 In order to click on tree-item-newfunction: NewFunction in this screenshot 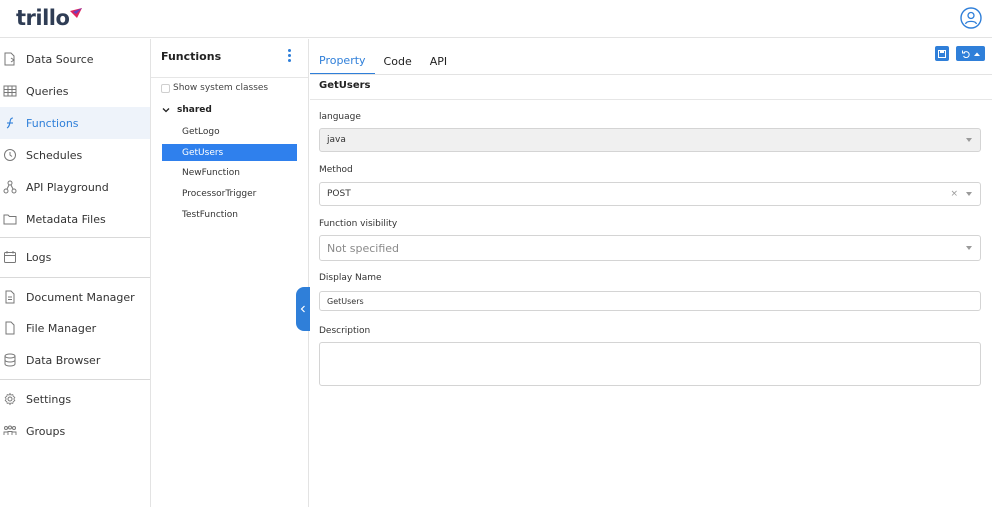, I will do `click(229, 172)`.